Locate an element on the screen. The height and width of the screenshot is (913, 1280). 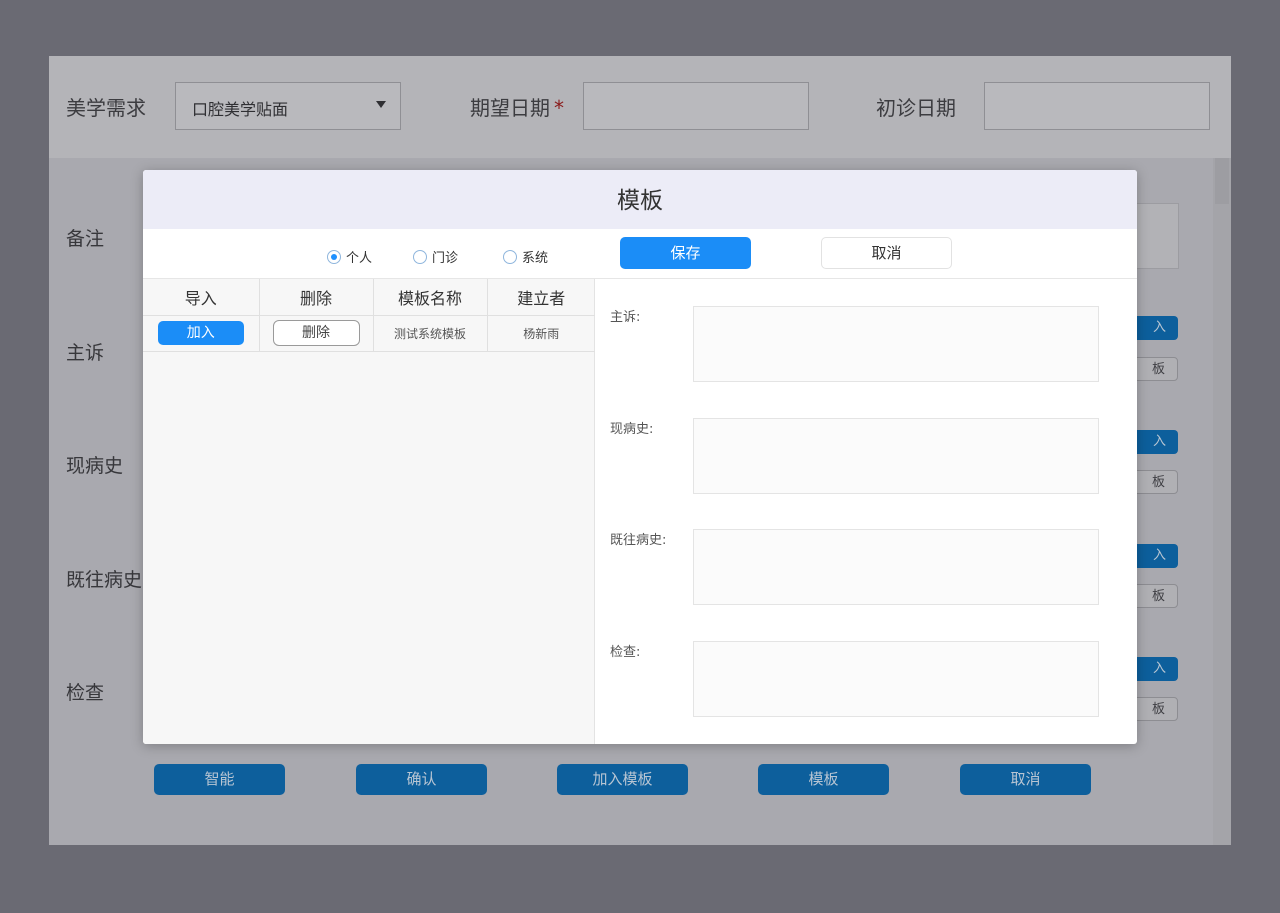
column-header-creator: 建立者 is located at coordinates (541, 297).